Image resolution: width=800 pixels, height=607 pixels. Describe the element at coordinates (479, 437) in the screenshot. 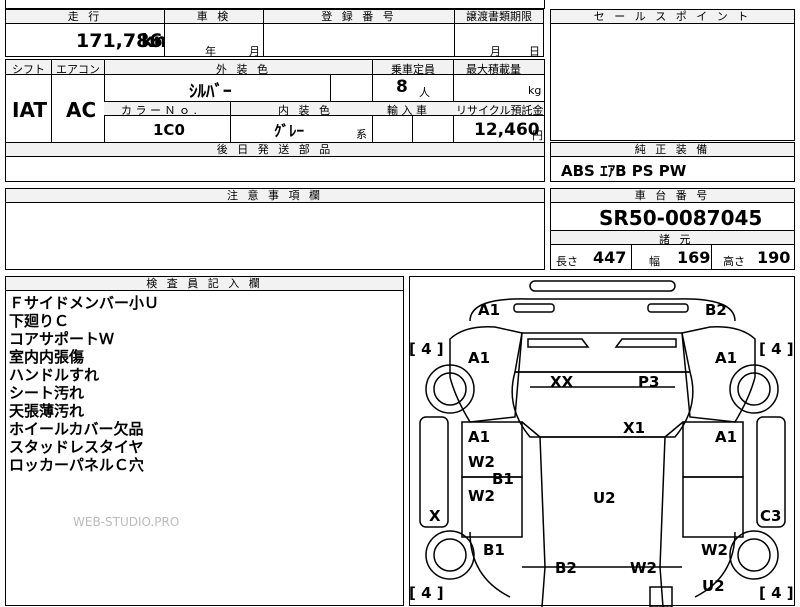

I see `map-a1-mid-left: A1` at that location.